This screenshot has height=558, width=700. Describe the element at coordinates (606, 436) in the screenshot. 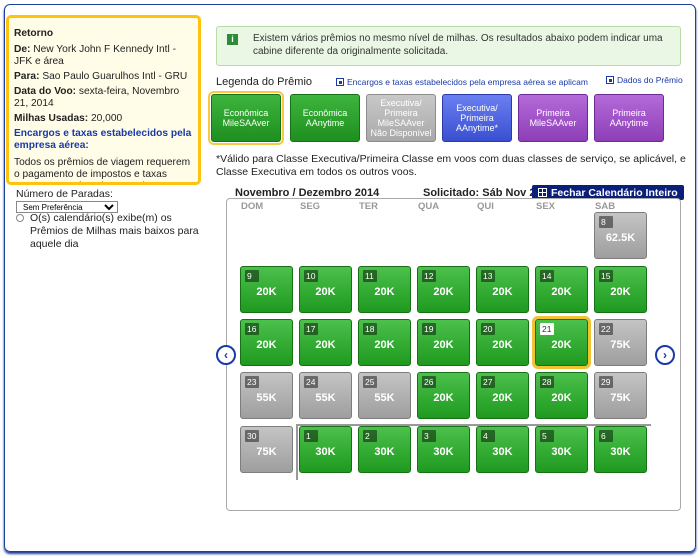

I see `day-number: 6` at that location.